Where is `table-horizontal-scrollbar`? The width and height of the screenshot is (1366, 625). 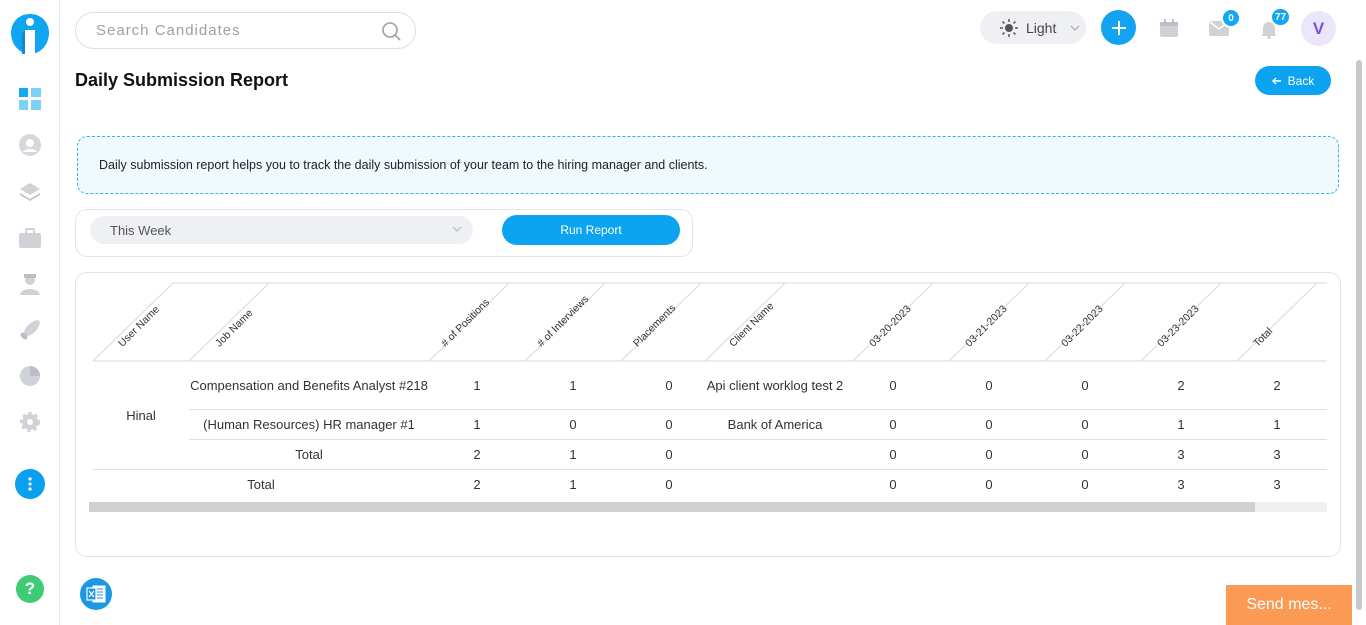 table-horizontal-scrollbar is located at coordinates (708, 507).